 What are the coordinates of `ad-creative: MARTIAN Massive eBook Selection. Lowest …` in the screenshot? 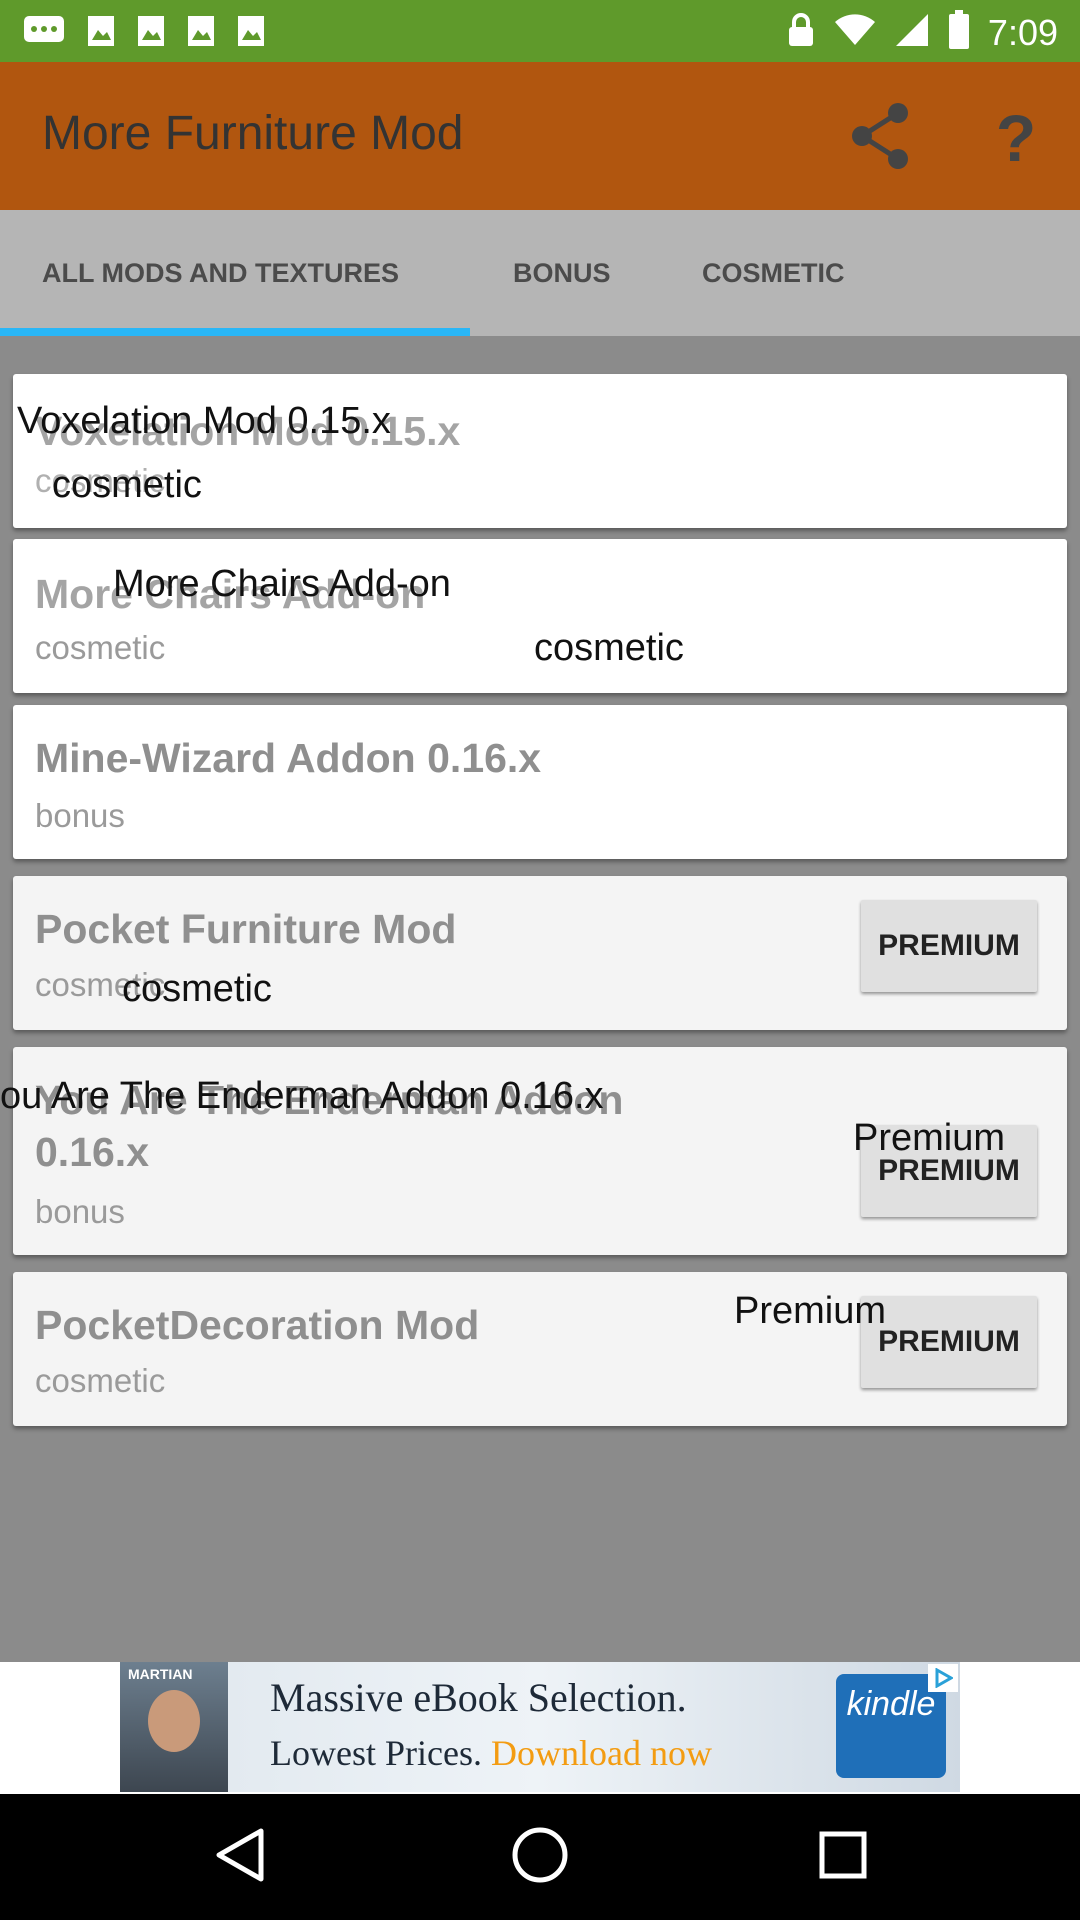 It's located at (540, 1727).